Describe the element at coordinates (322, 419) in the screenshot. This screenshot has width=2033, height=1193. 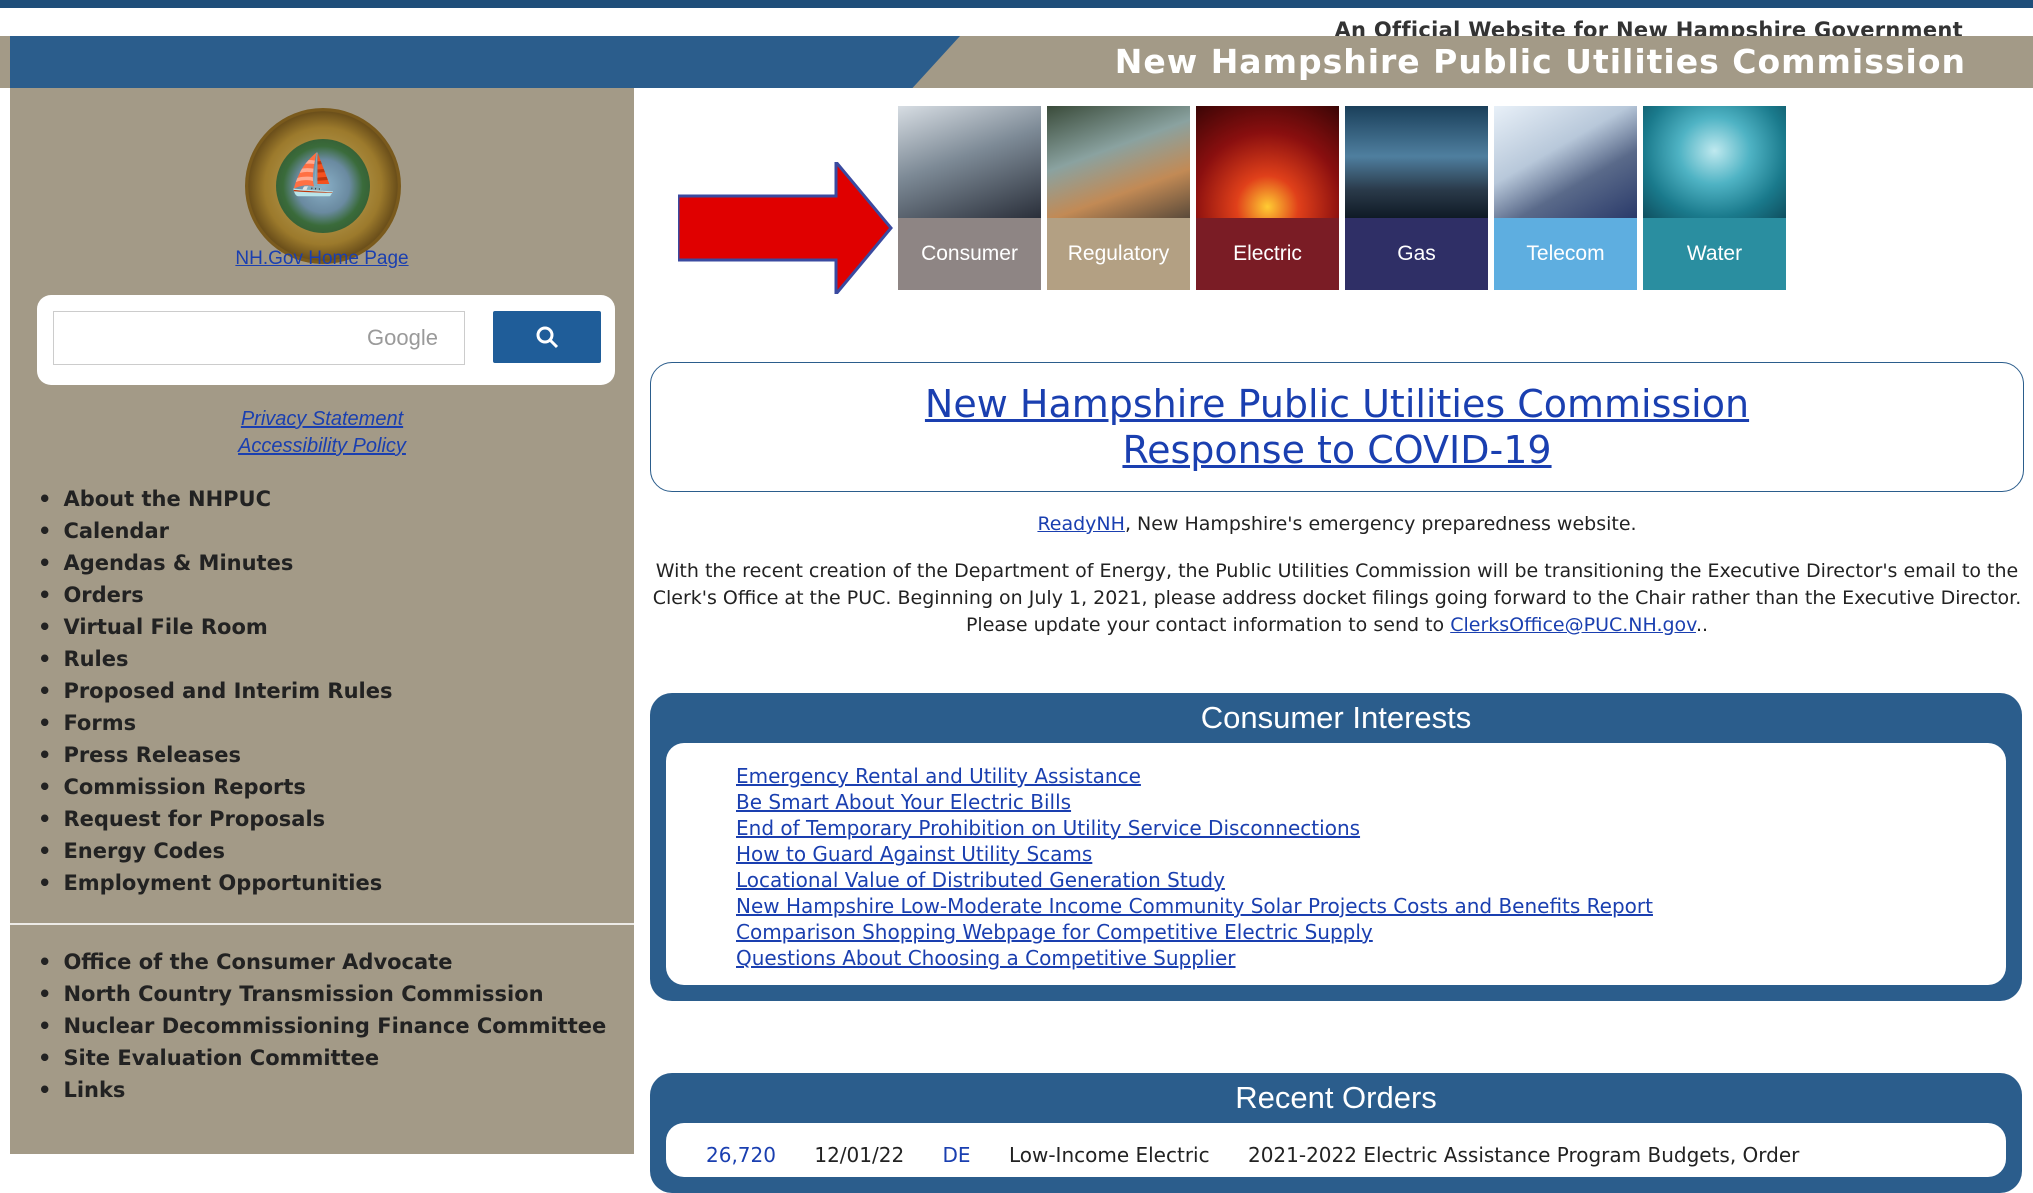
I see `privacy-statement-link: Privacy Statement` at that location.